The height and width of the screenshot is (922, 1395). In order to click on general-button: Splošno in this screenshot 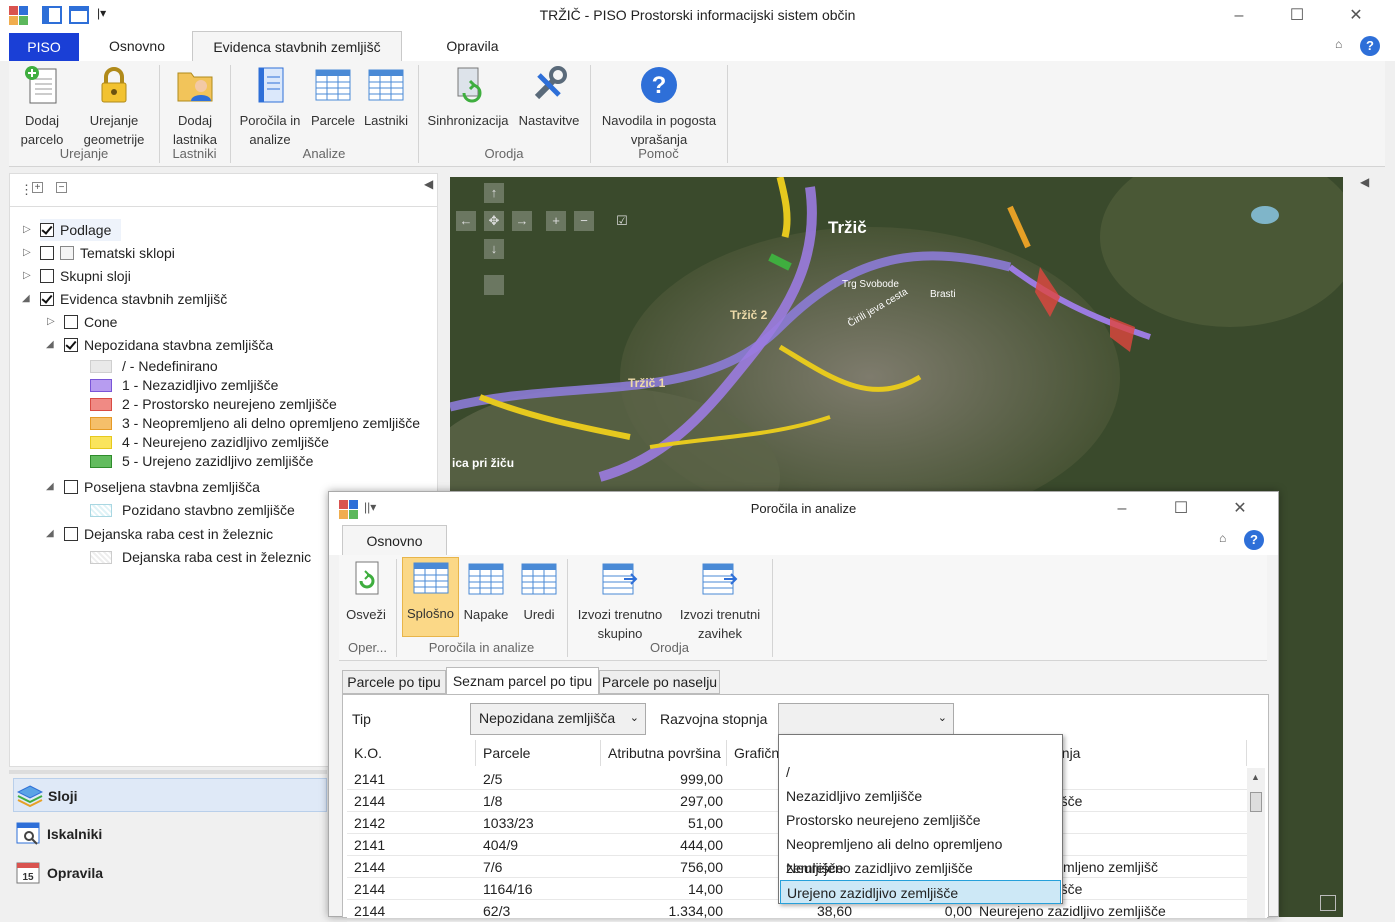, I will do `click(430, 597)`.